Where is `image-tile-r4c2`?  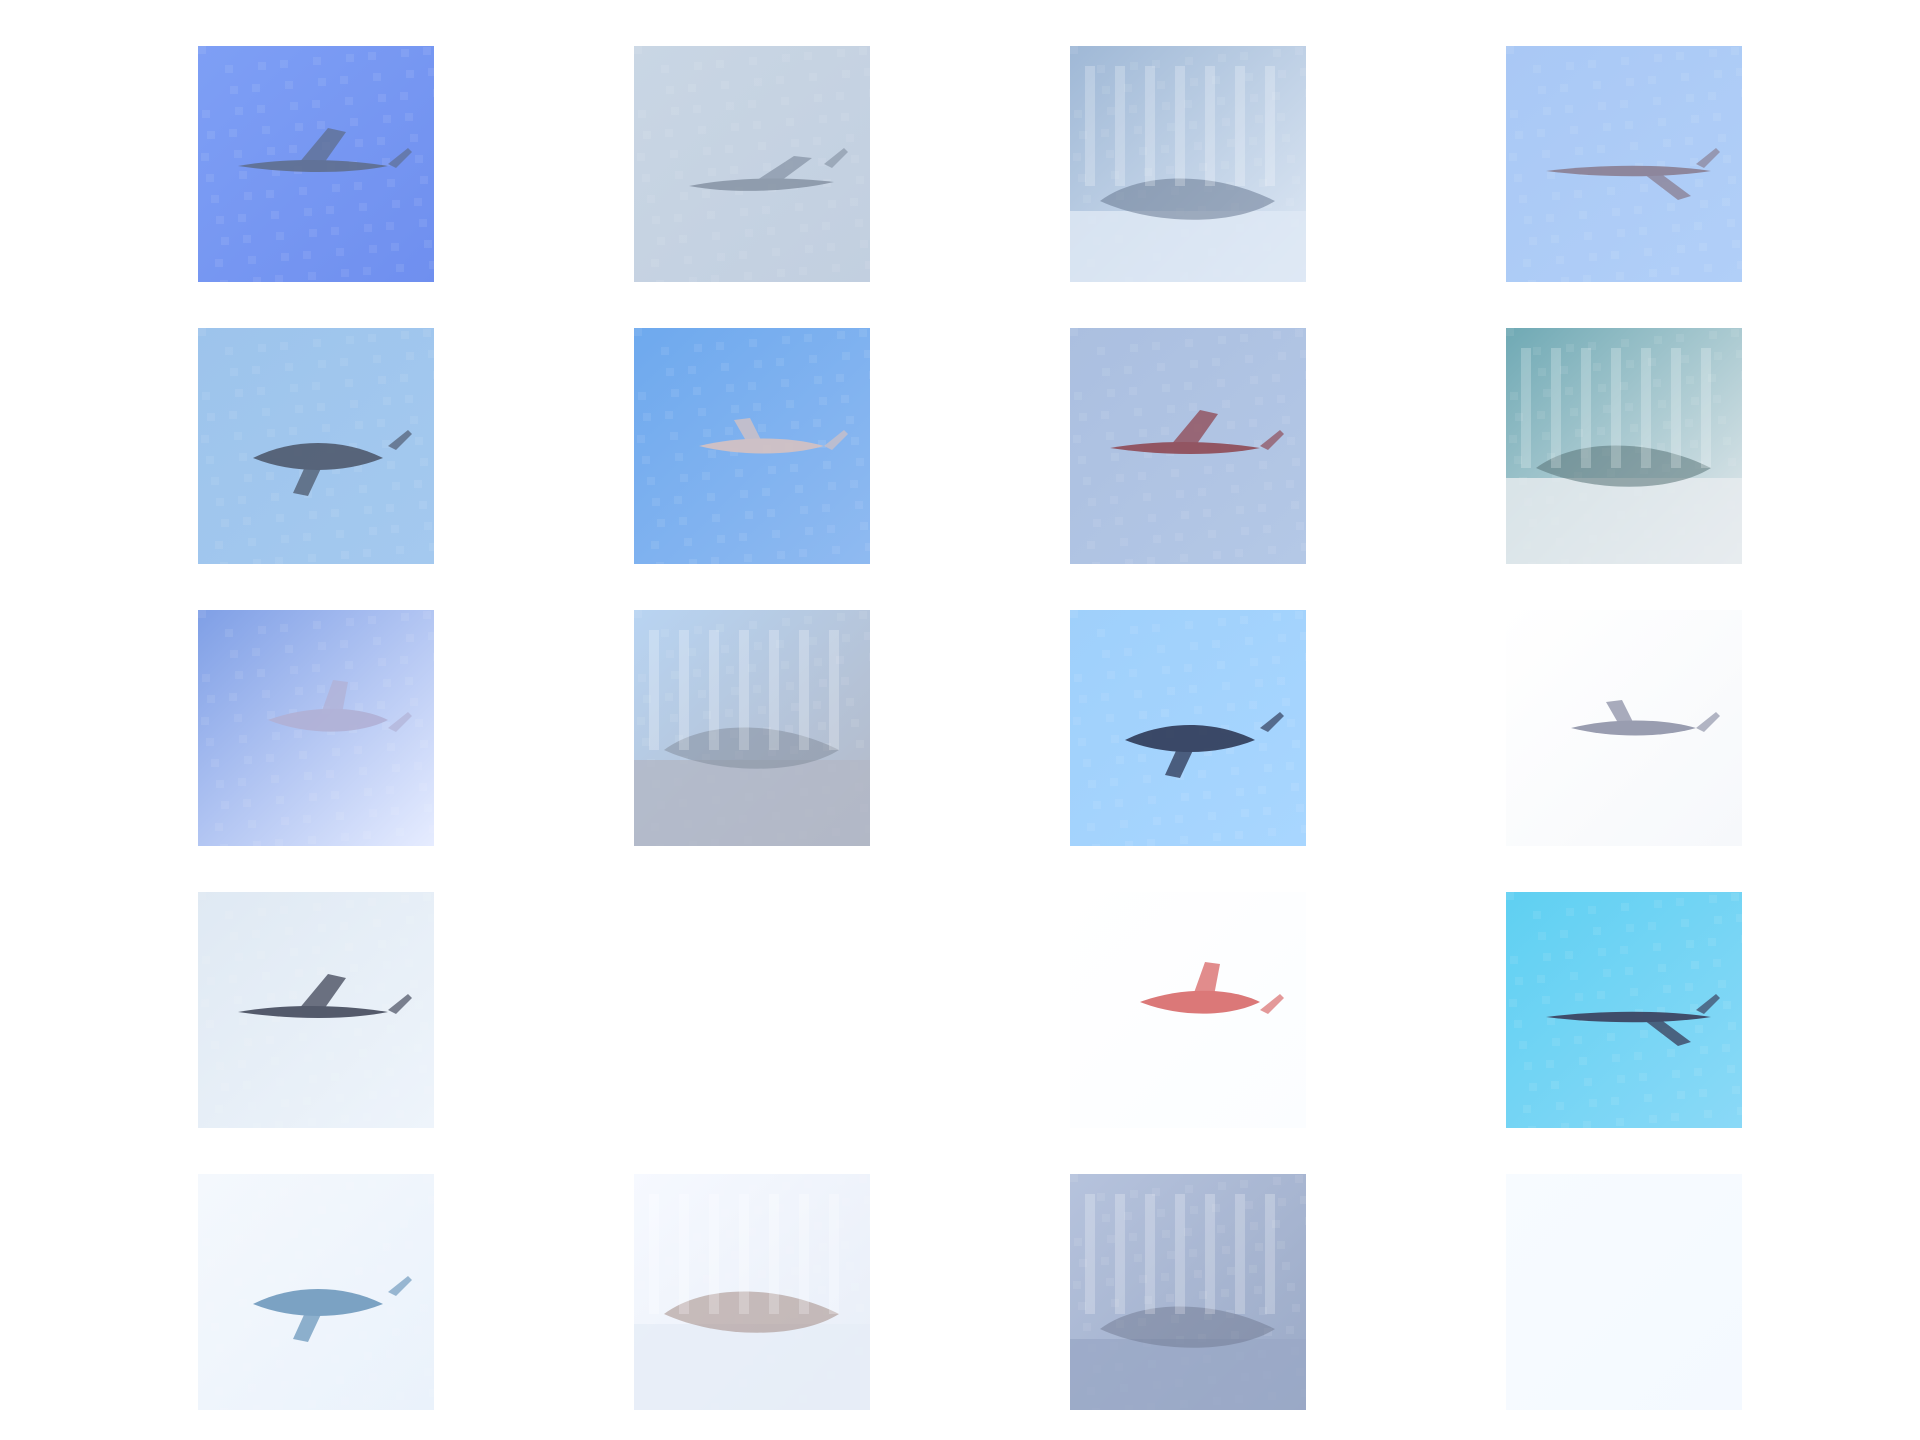
image-tile-r4c2 is located at coordinates (752, 1010).